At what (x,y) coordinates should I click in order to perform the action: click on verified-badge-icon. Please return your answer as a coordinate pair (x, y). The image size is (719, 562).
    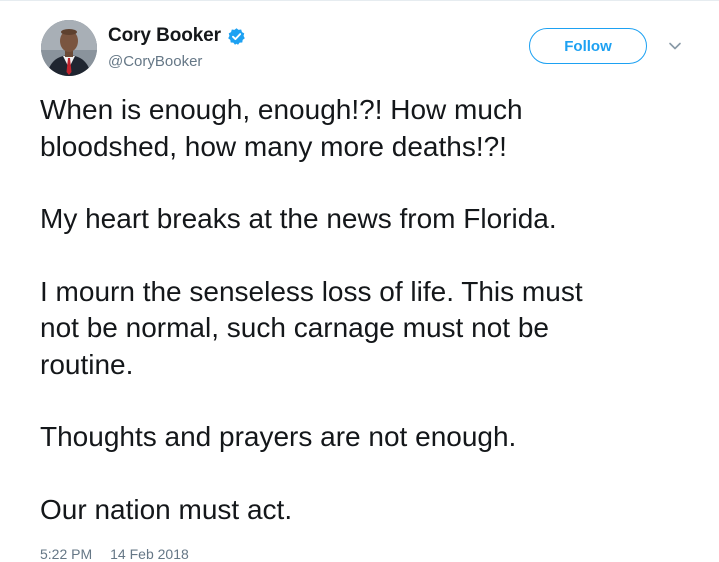
    Looking at the image, I should click on (236, 36).